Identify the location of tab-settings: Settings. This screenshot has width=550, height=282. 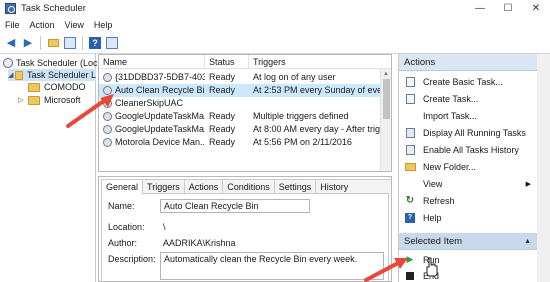
(295, 186).